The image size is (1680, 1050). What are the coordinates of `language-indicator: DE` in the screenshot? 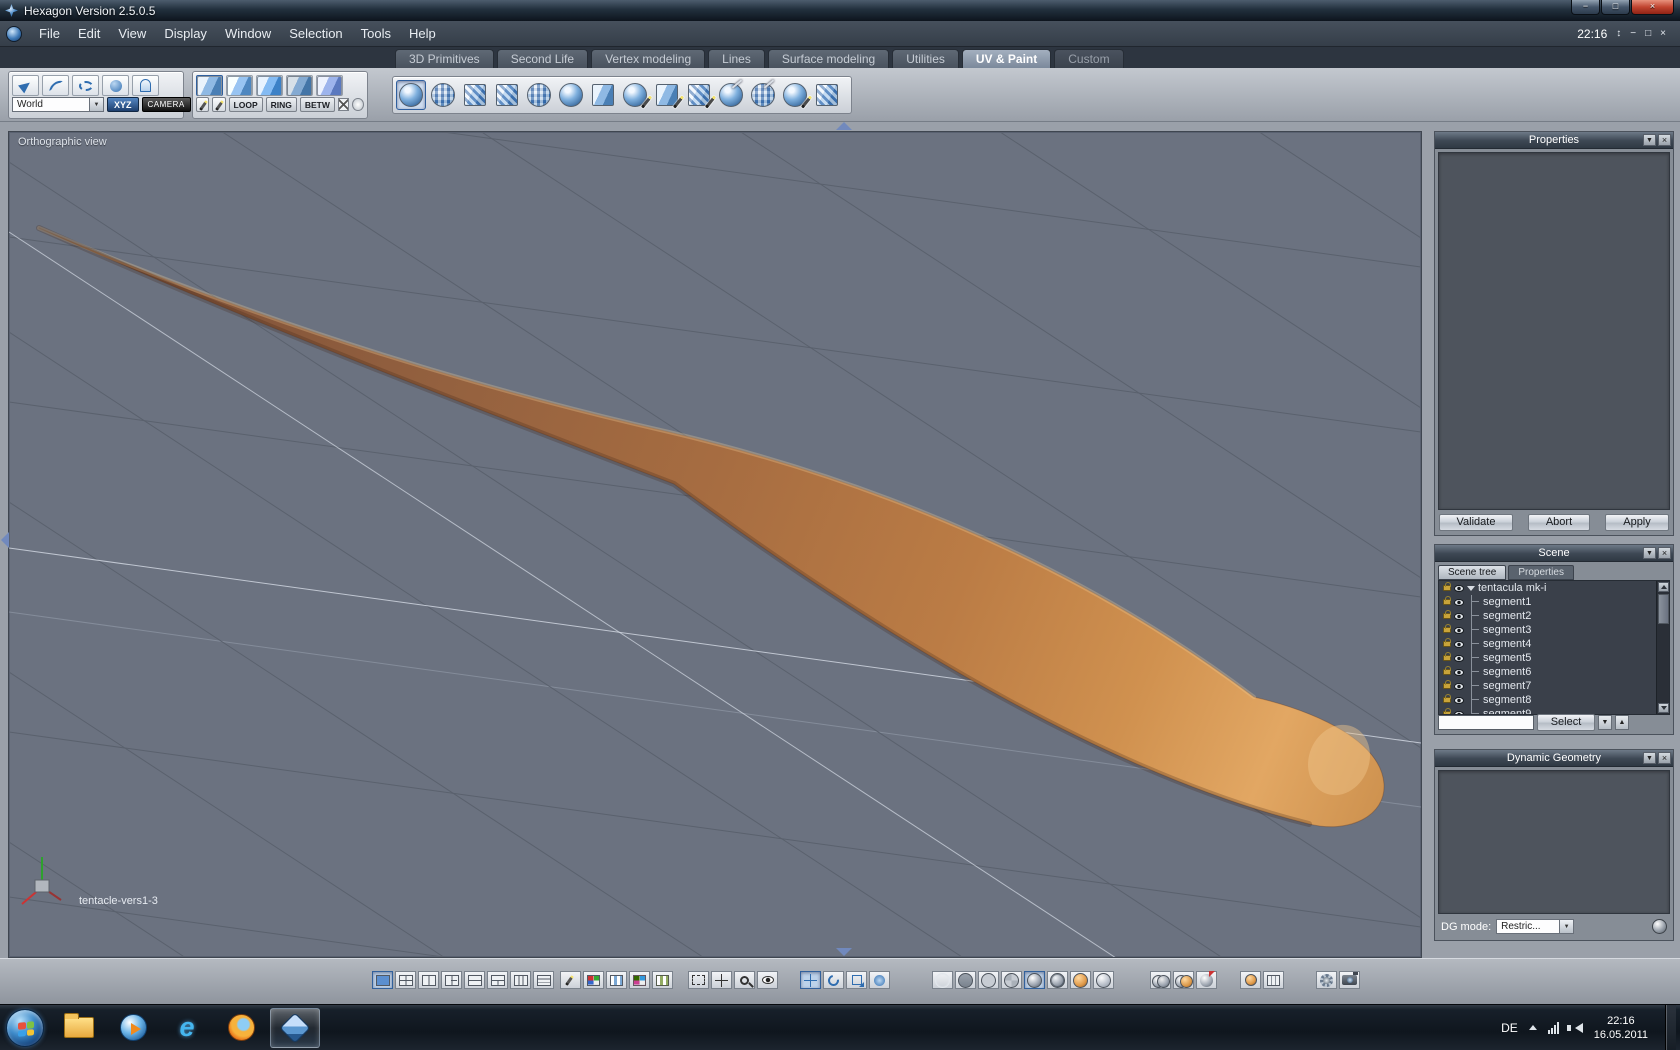 It's located at (1509, 1028).